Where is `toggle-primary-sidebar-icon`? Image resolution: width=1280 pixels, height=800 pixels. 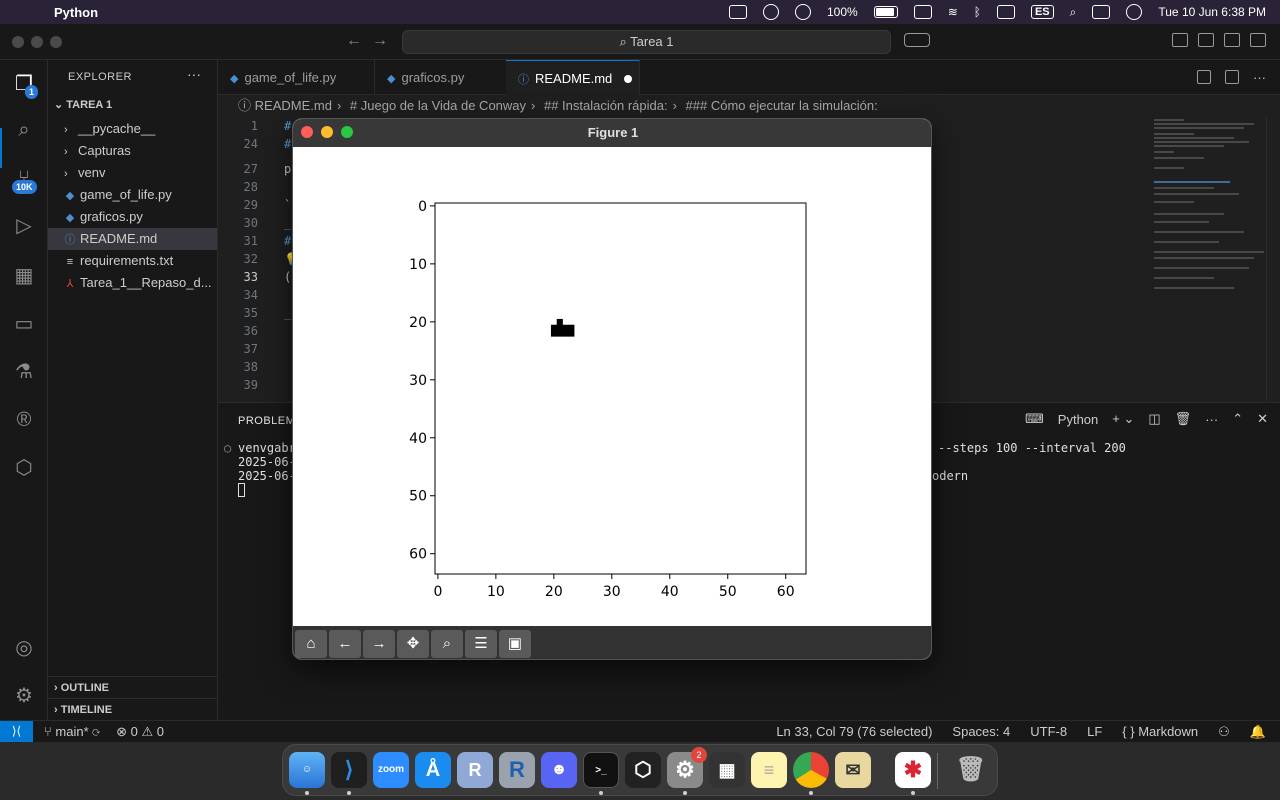 toggle-primary-sidebar-icon is located at coordinates (1206, 40).